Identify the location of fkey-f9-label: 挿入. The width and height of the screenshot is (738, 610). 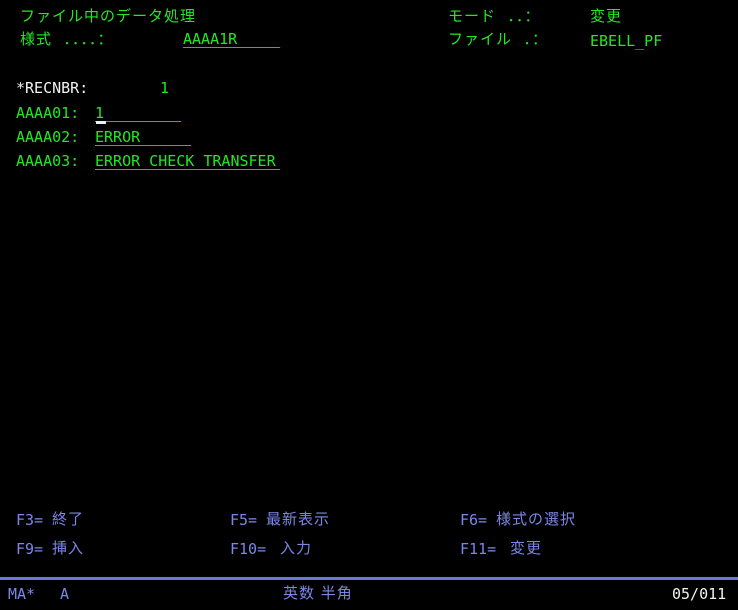
(68, 548).